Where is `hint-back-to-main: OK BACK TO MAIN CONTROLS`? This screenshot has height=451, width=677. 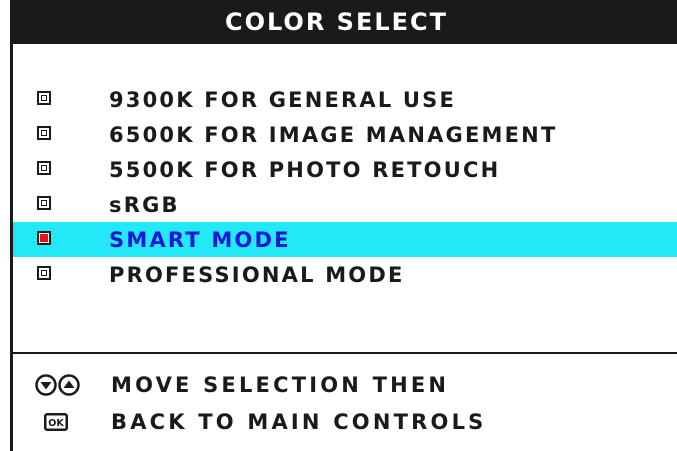 hint-back-to-main: OK BACK TO MAIN CONTROLS is located at coordinates (345, 422).